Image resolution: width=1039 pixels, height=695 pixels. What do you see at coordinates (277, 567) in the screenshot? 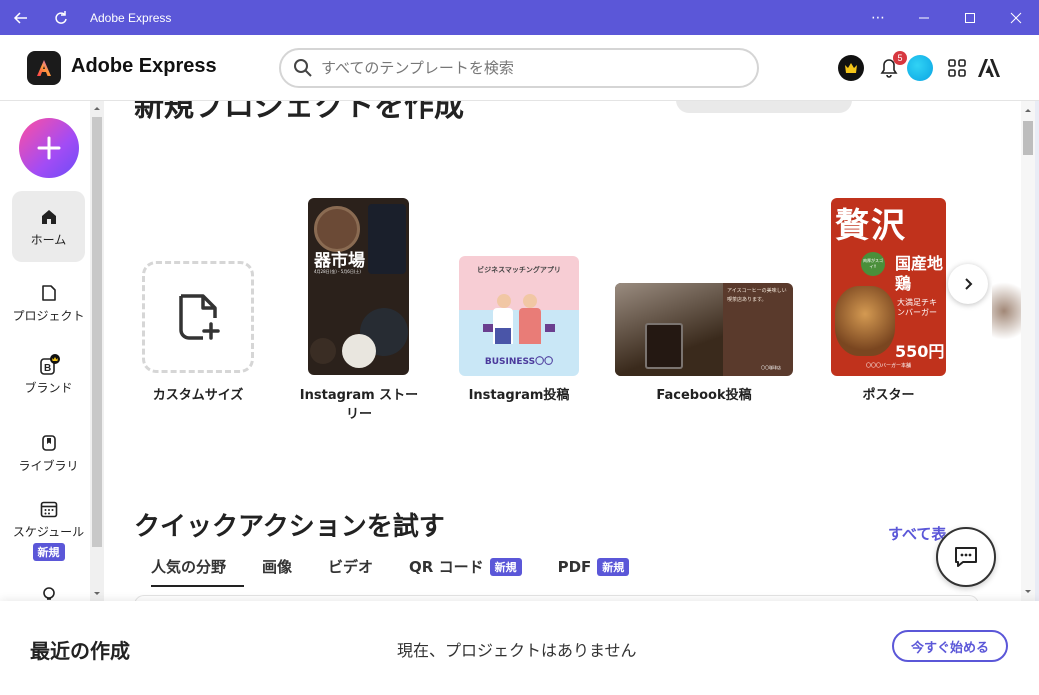
I see `tab-label: 画像` at bounding box center [277, 567].